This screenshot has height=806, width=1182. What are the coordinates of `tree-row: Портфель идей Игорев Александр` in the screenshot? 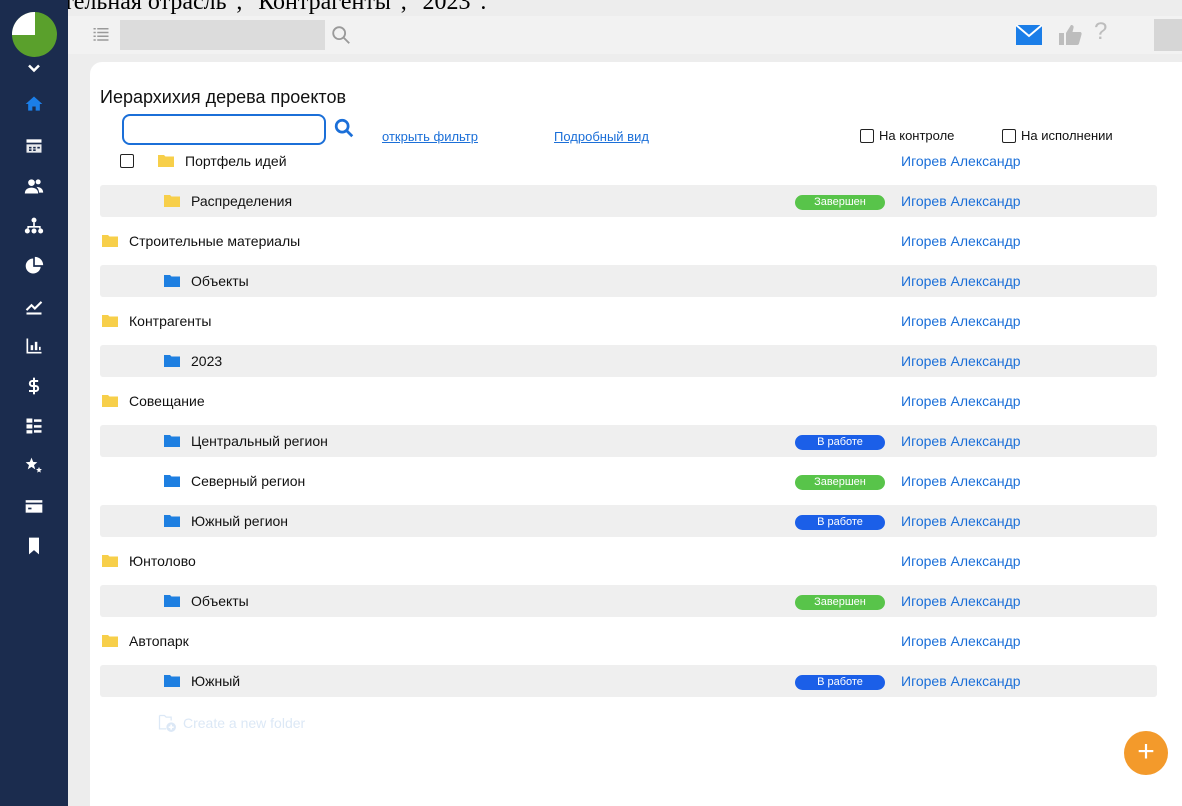 It's located at (628, 161).